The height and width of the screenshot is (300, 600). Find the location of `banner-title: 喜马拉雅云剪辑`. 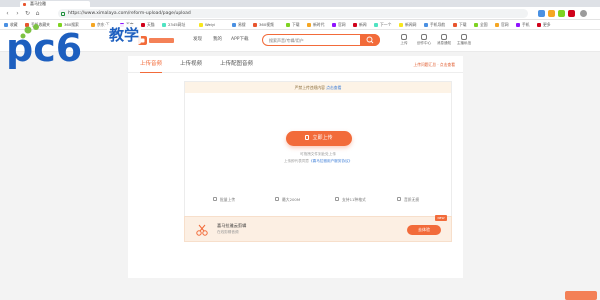

banner-title: 喜马拉雅云剪辑 is located at coordinates (232, 225).